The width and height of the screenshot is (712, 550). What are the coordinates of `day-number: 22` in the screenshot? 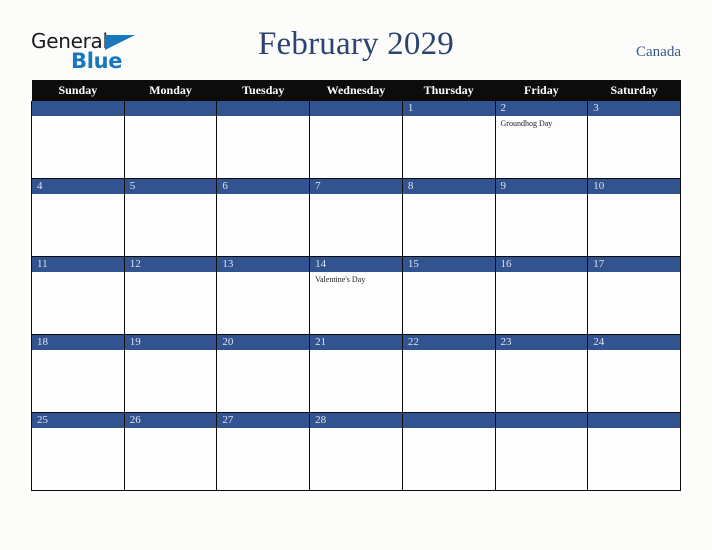 It's located at (448, 342).